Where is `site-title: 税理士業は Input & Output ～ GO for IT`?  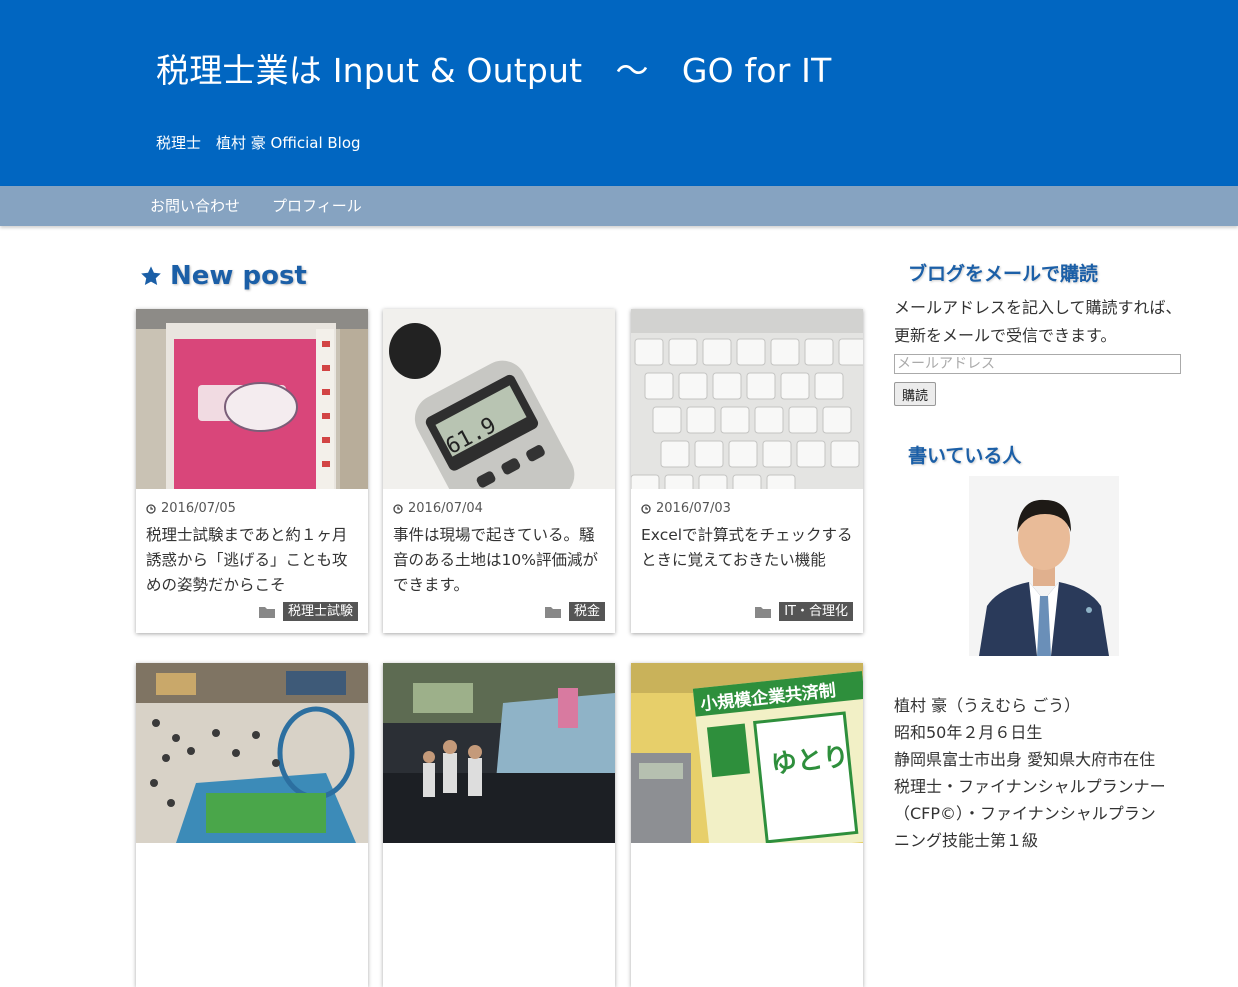 site-title: 税理士業は Input & Output ～ GO for IT is located at coordinates (493, 68).